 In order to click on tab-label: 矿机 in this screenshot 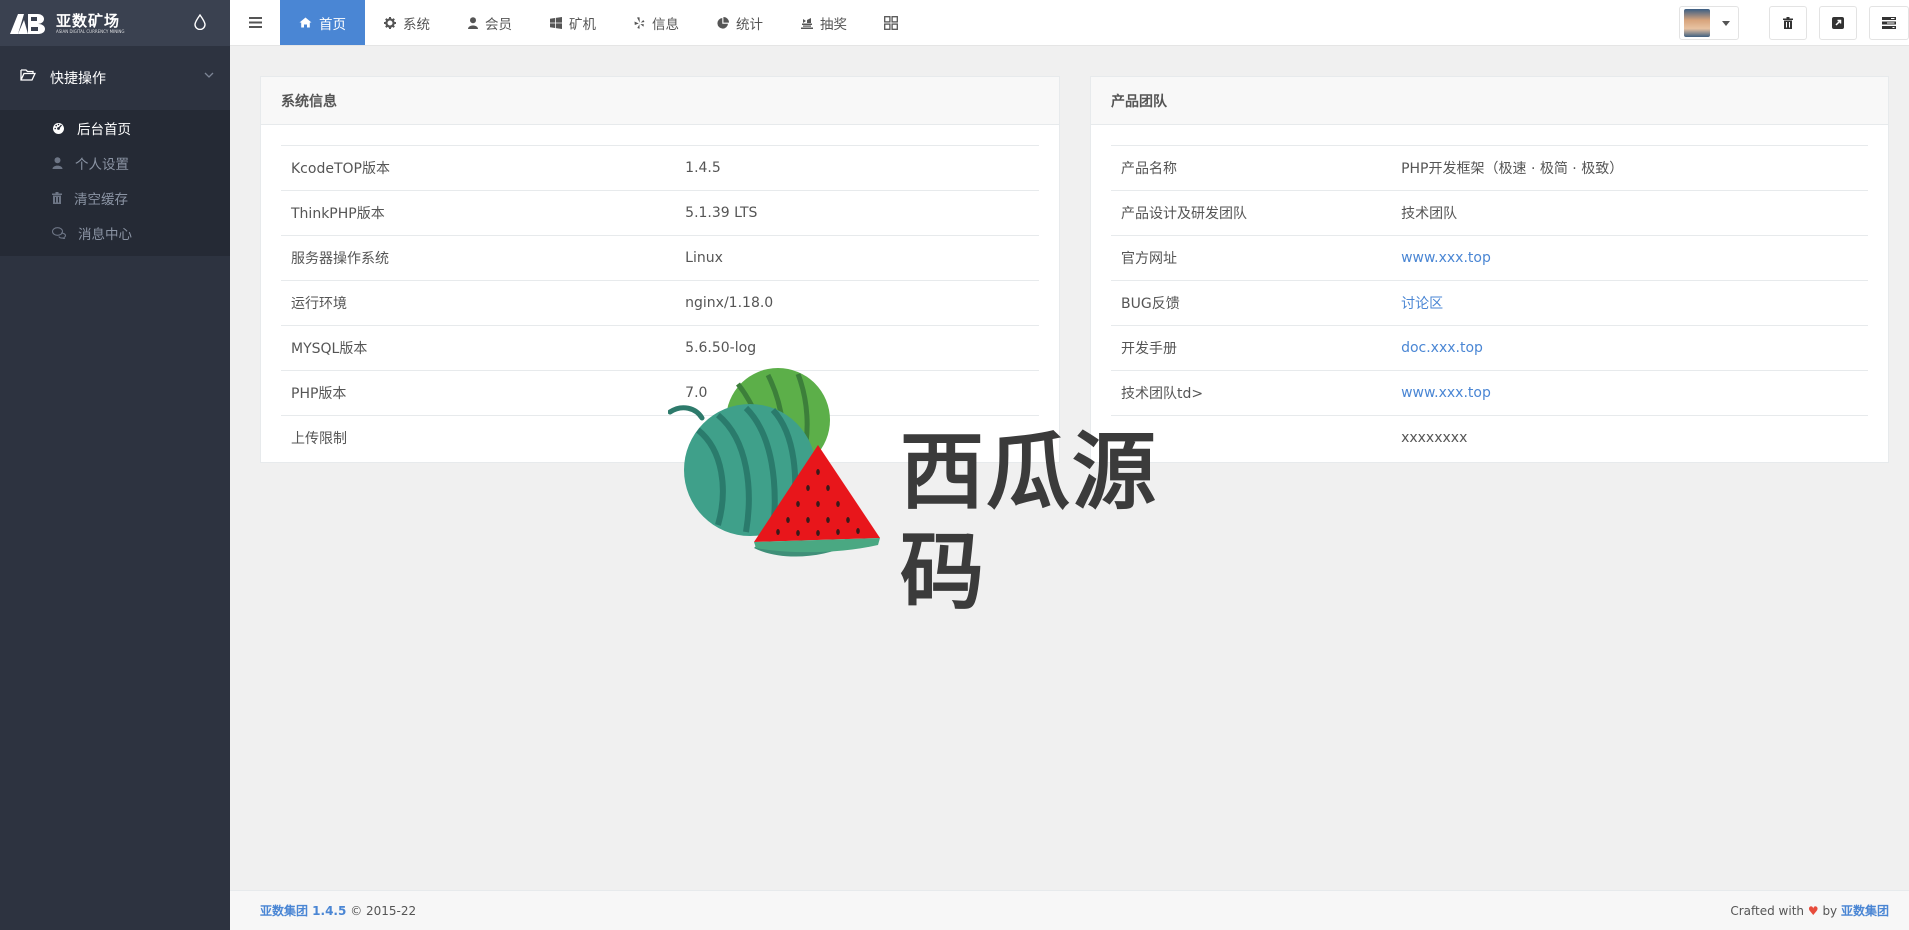, I will do `click(582, 24)`.